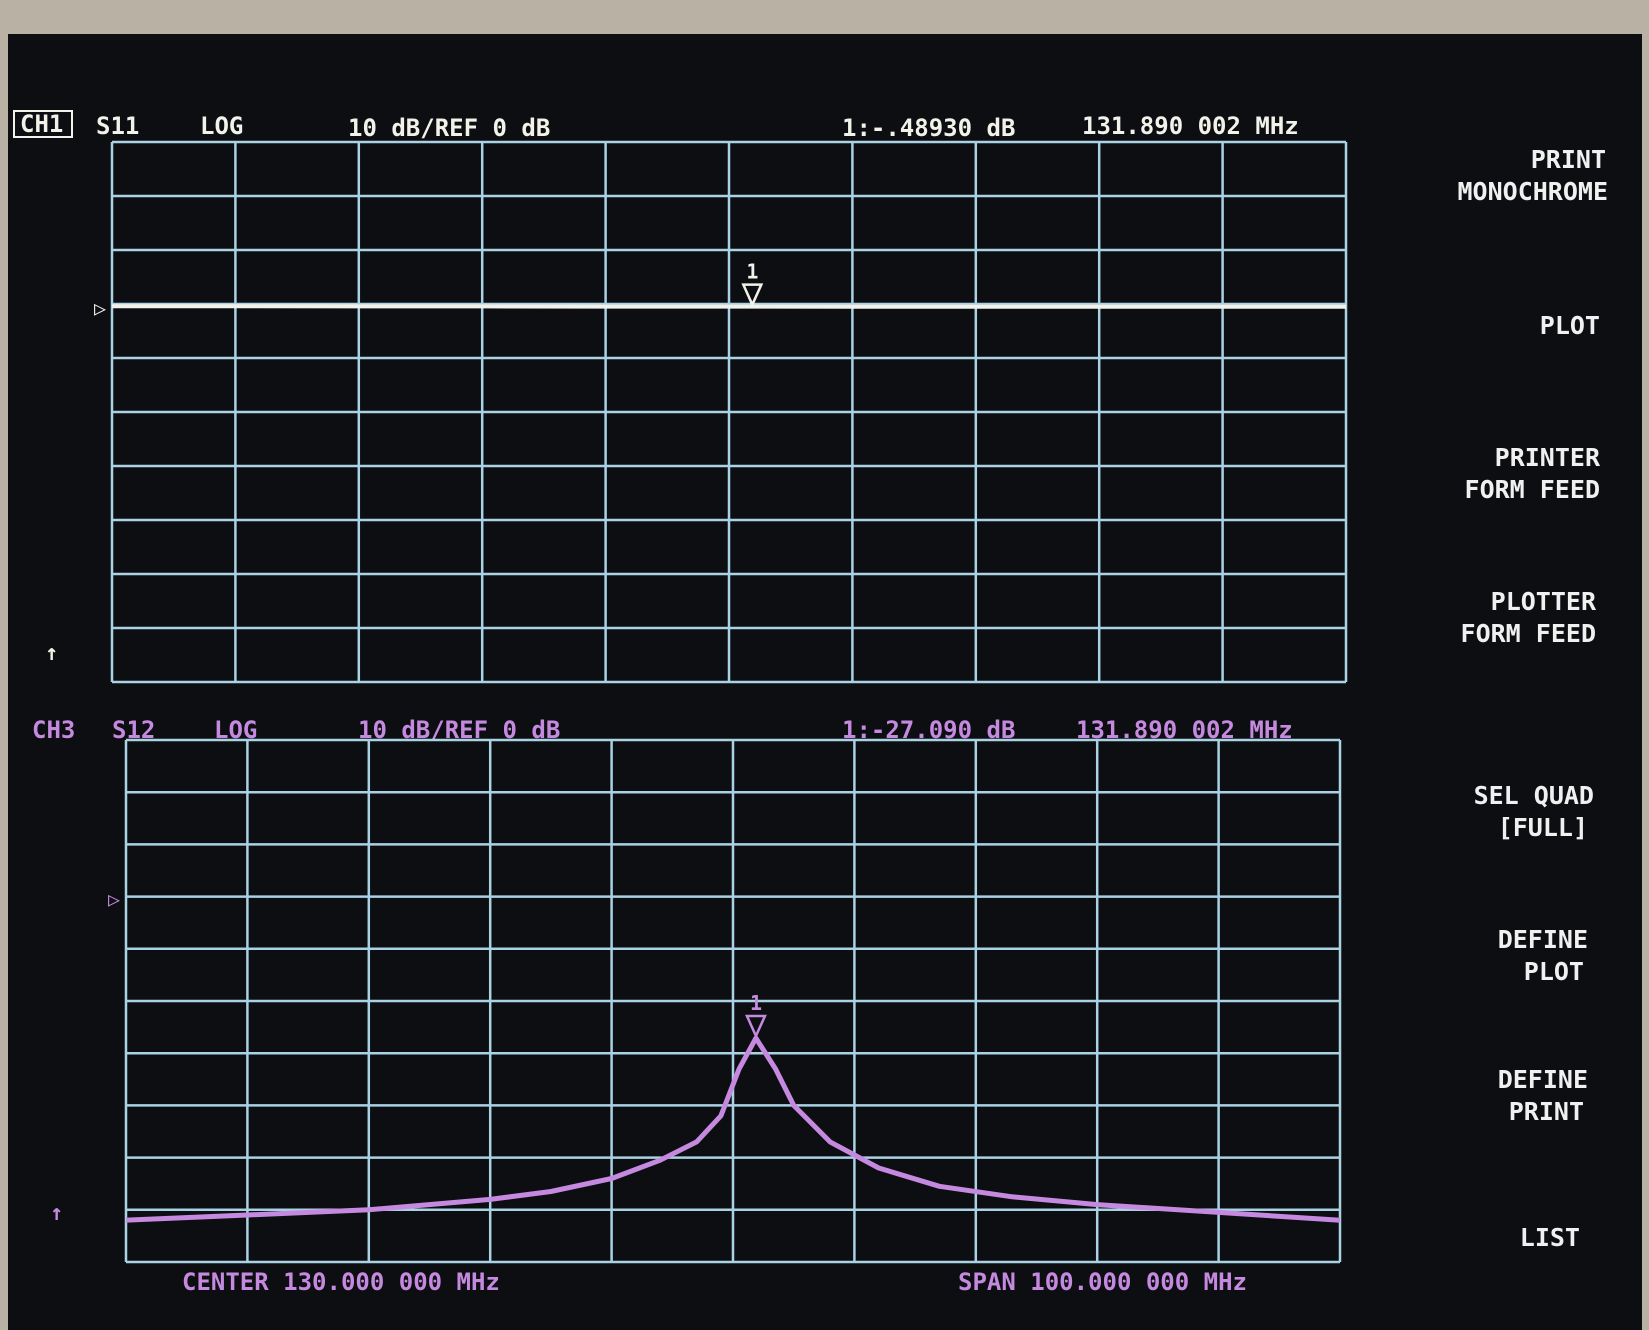 This screenshot has width=1649, height=1330. Describe the element at coordinates (117, 126) in the screenshot. I see `ch1-parameter: S11` at that location.